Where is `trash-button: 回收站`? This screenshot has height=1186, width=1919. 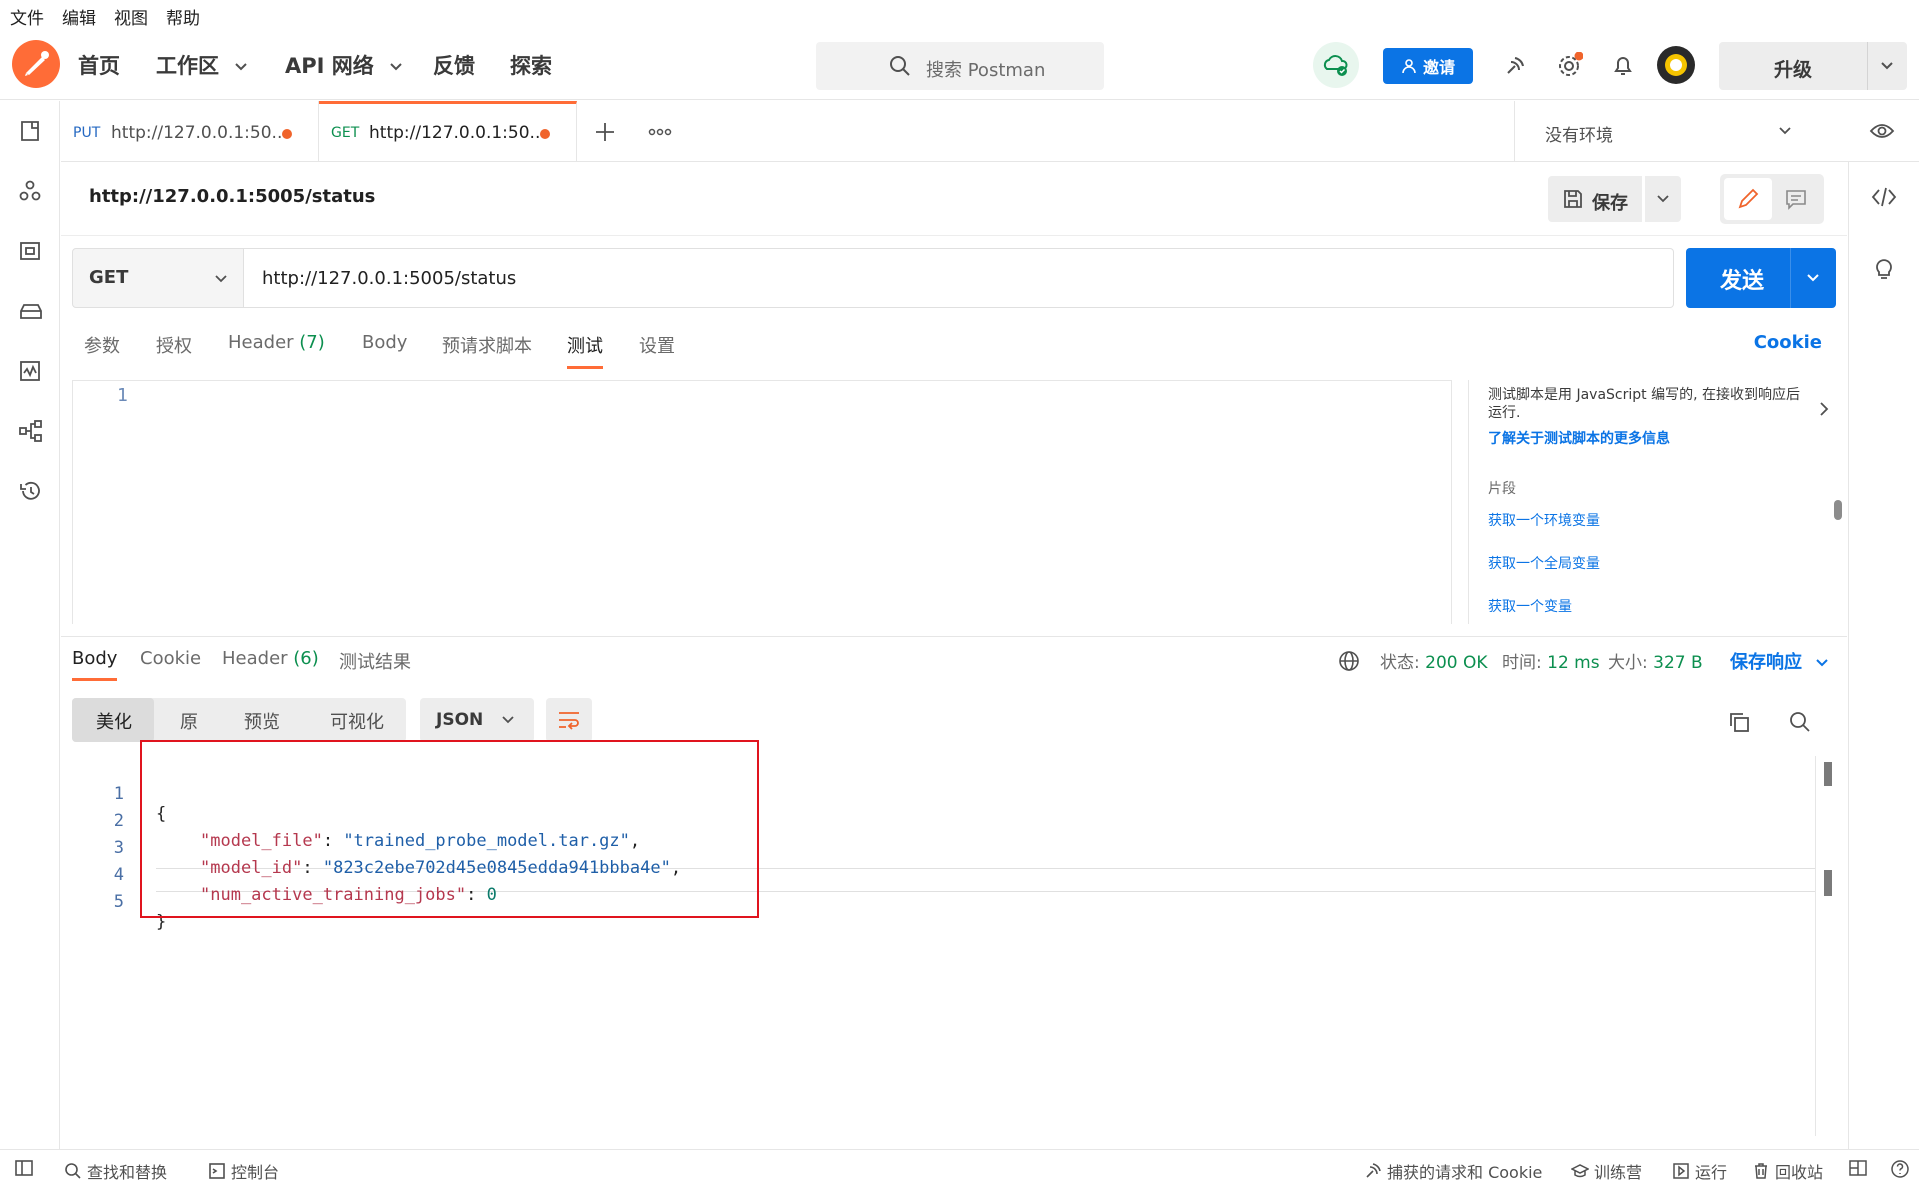
trash-button: 回收站 is located at coordinates (1787, 1171).